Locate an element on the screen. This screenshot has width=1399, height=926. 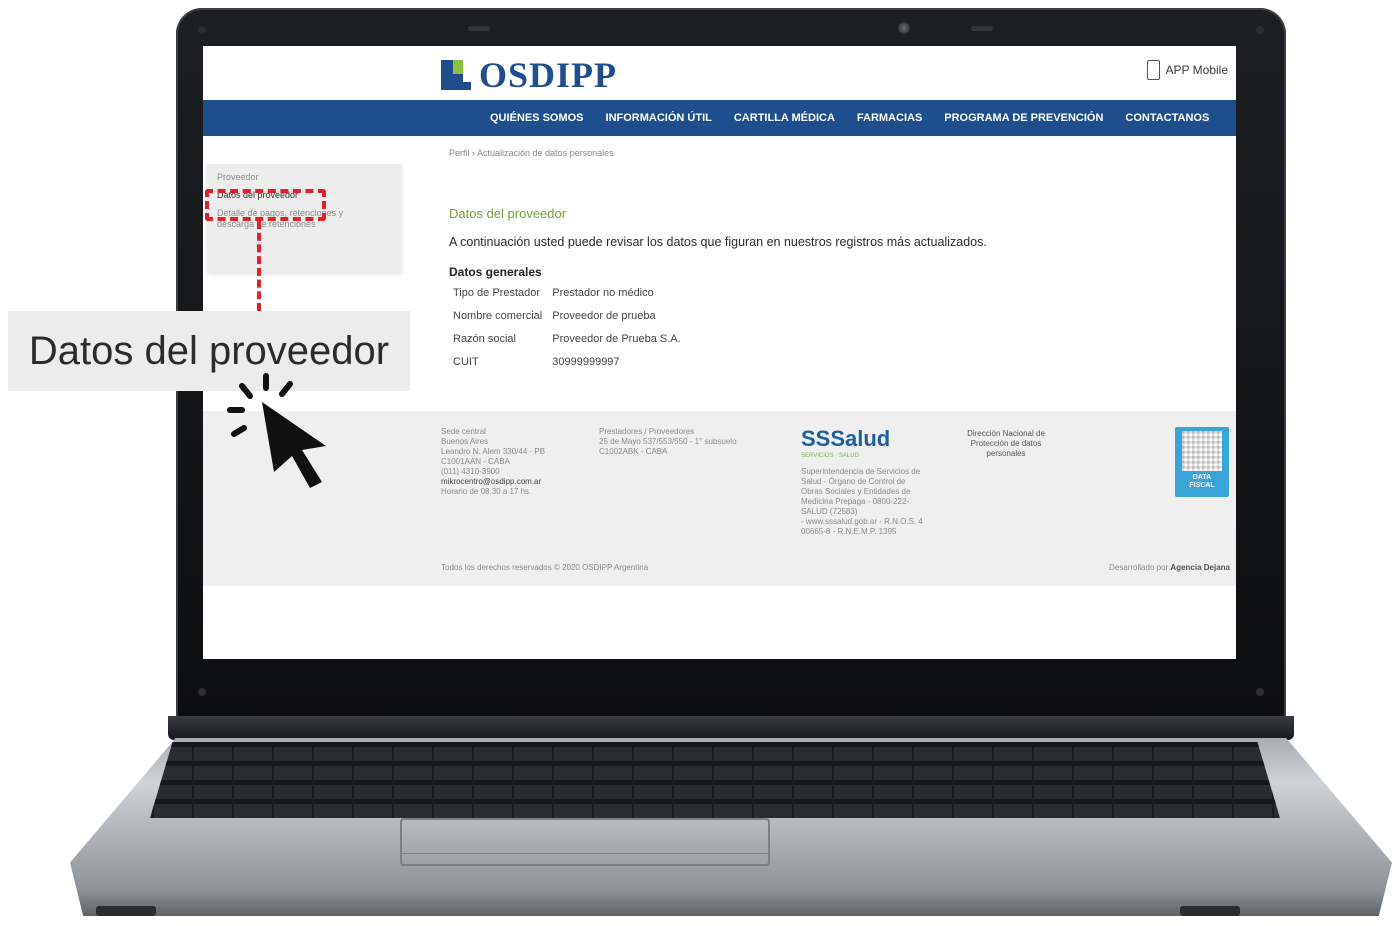
developer-link: Agencia Dejana is located at coordinates (1200, 567).